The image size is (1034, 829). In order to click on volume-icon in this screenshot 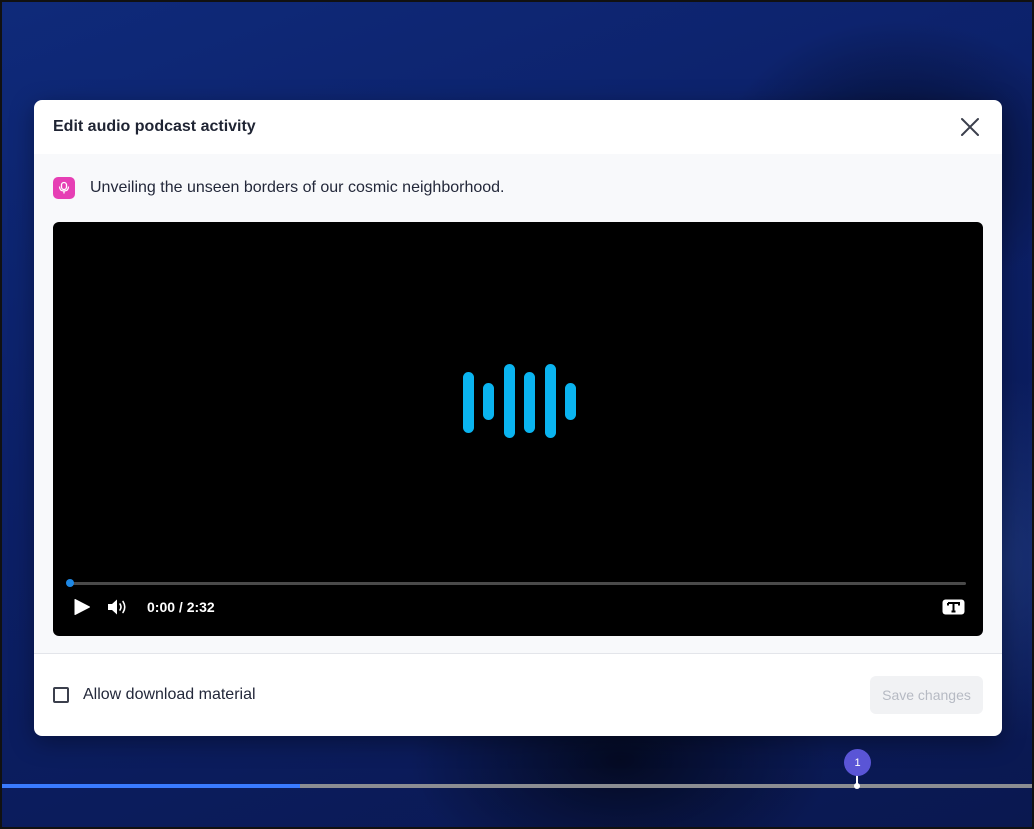, I will do `click(117, 607)`.